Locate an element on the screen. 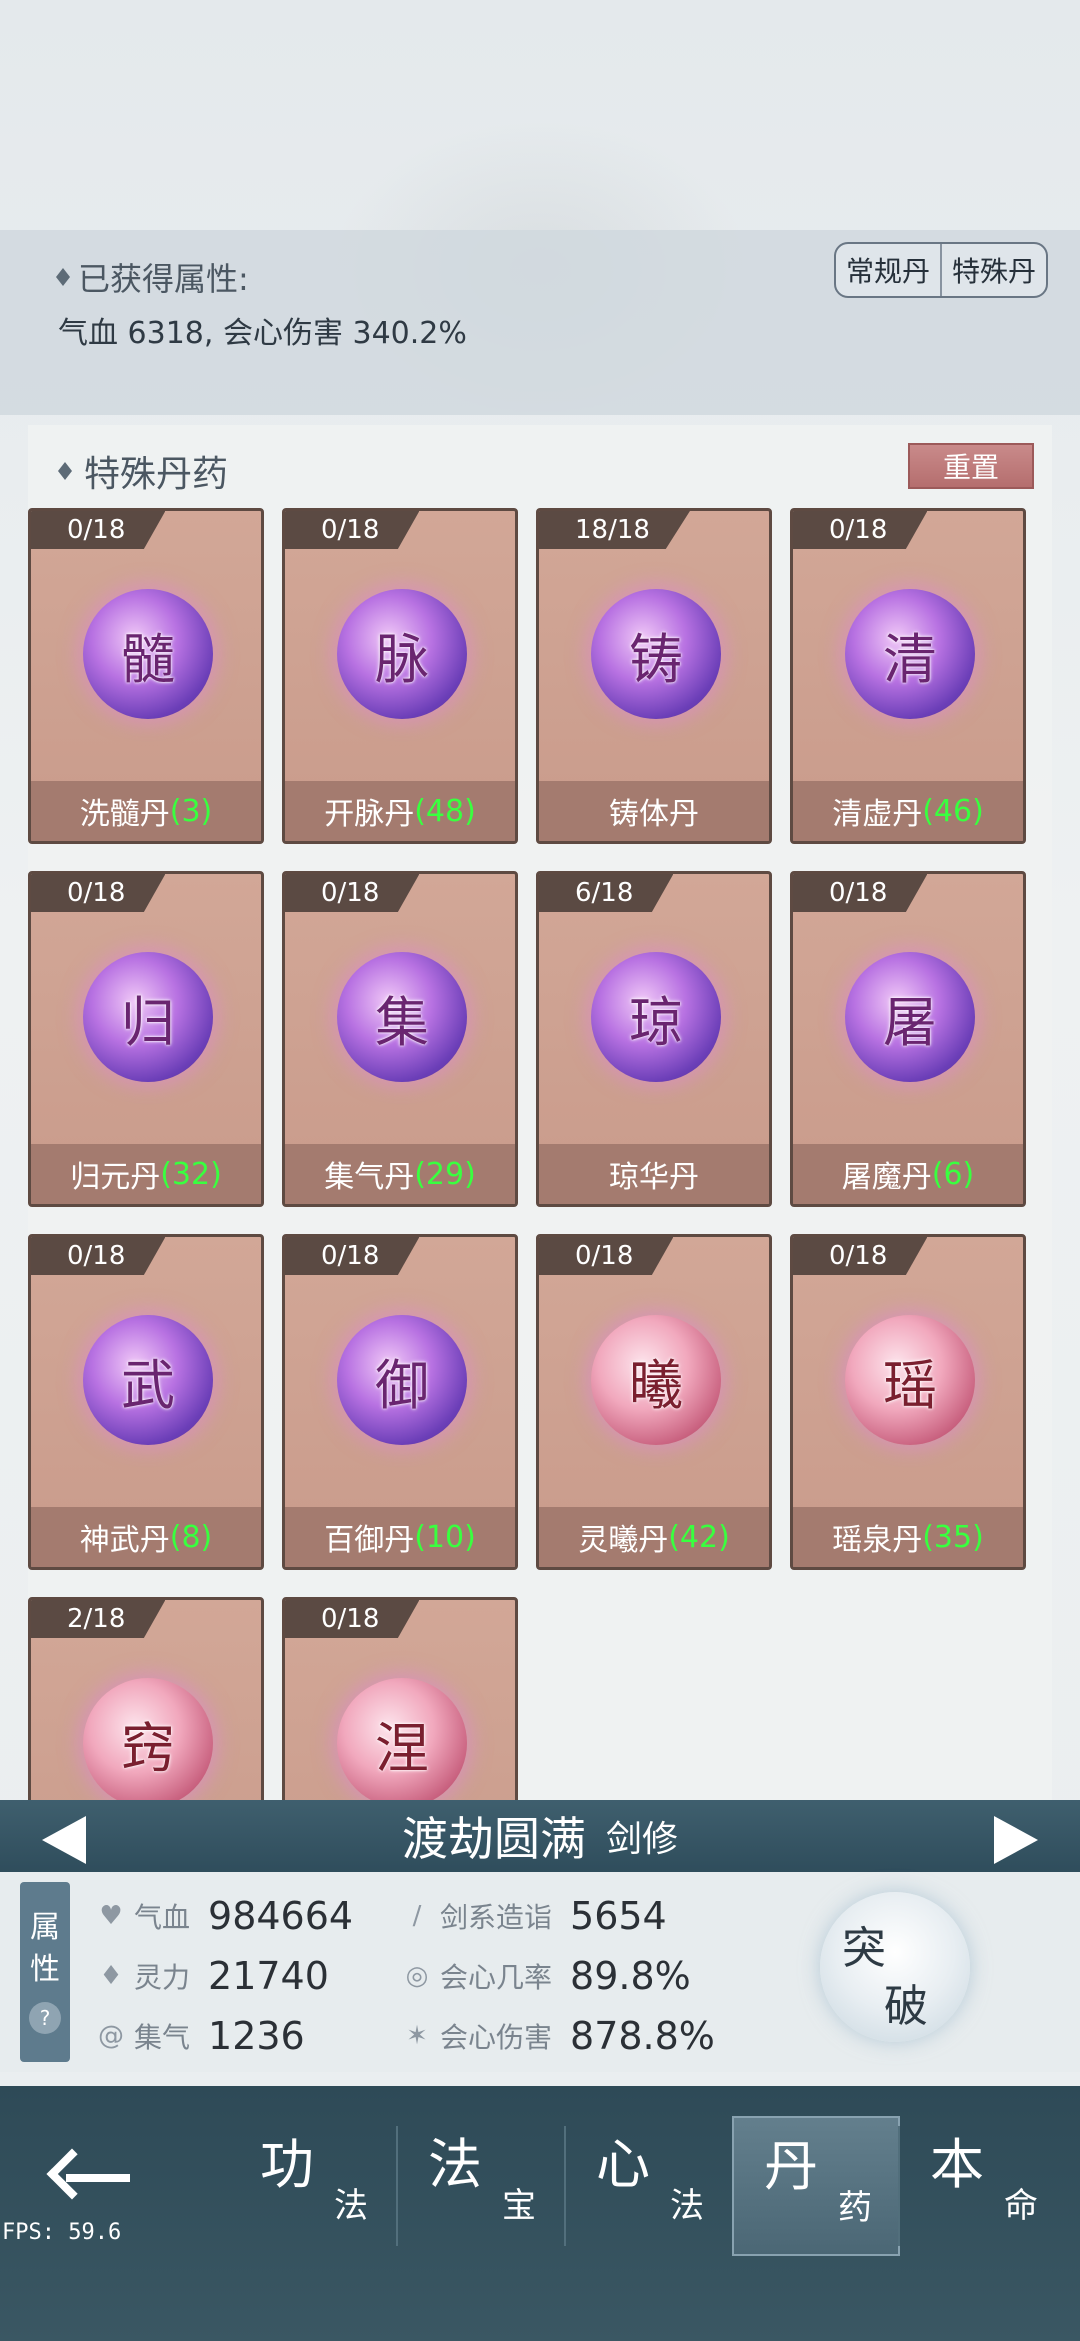 This screenshot has width=1080, height=2341. nav-tab: 本命 is located at coordinates (984, 2186).